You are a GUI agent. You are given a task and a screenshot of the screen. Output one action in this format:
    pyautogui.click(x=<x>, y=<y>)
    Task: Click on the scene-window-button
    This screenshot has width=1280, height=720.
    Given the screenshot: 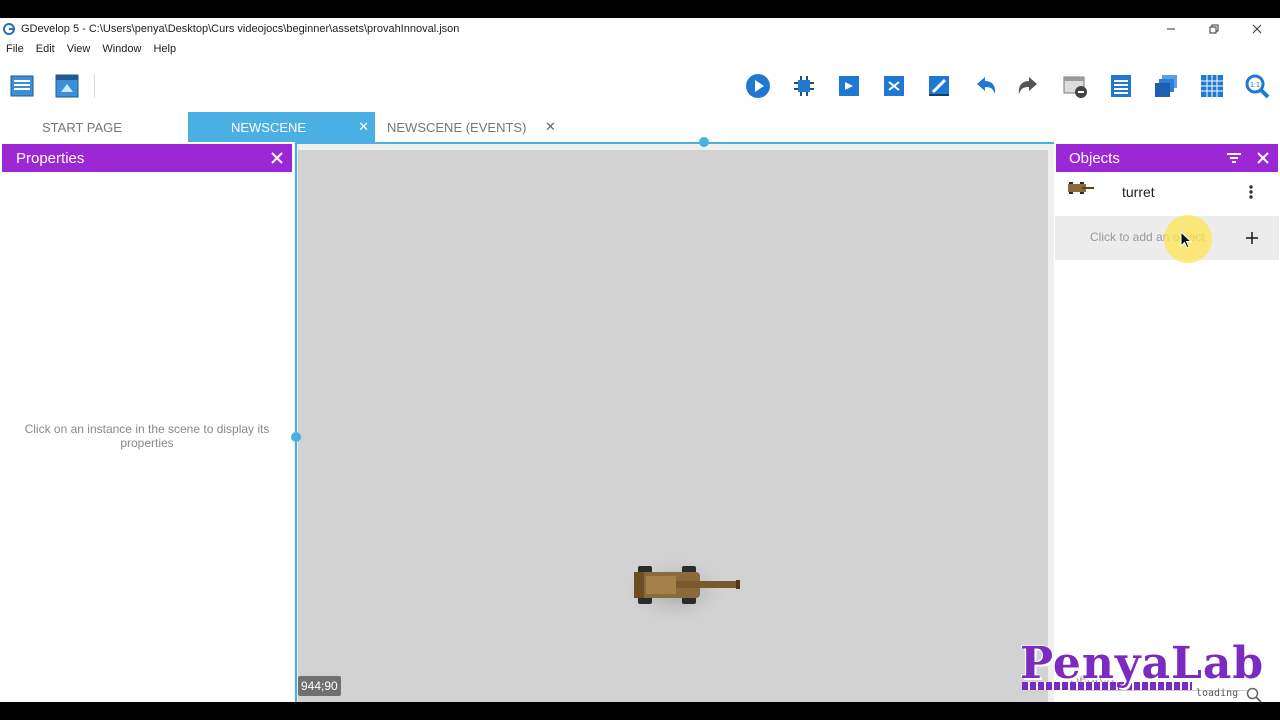 What is the action you would take?
    pyautogui.click(x=67, y=86)
    